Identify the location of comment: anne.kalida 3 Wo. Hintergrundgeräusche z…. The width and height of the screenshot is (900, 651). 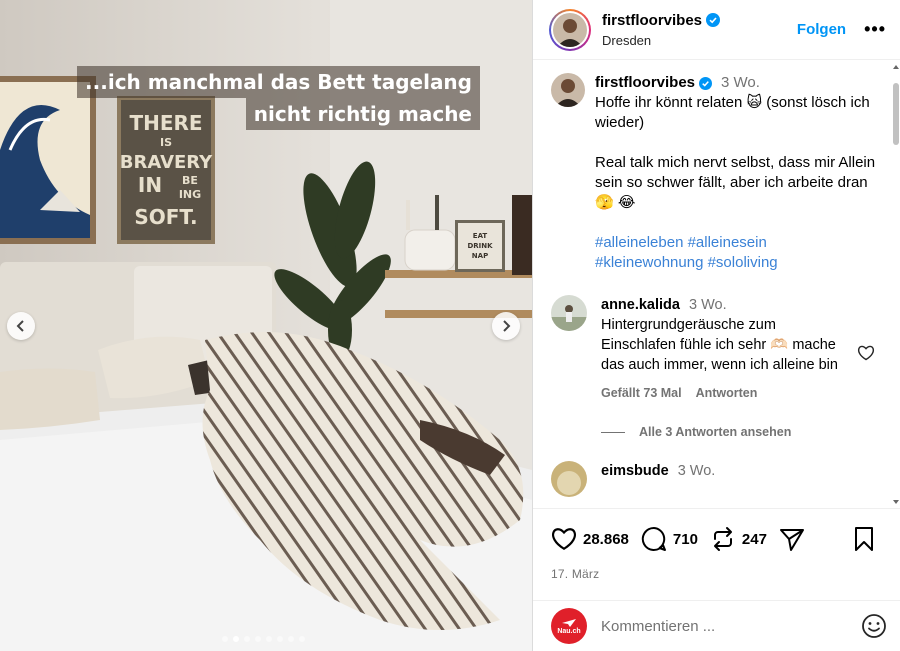
(714, 349).